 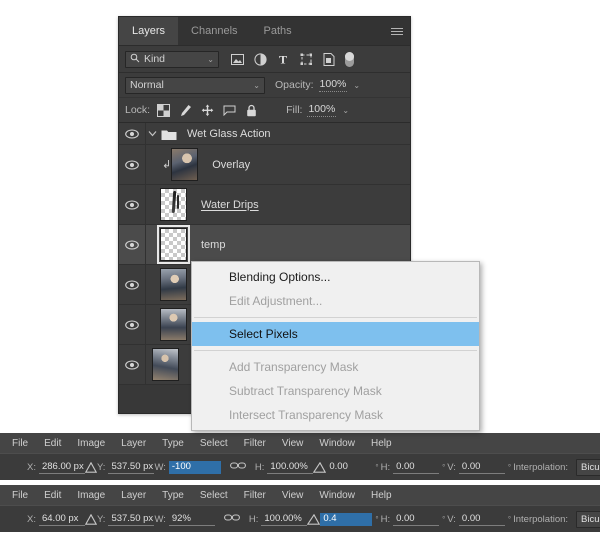 I want to click on tab-paths-label: Paths, so click(x=277, y=31).